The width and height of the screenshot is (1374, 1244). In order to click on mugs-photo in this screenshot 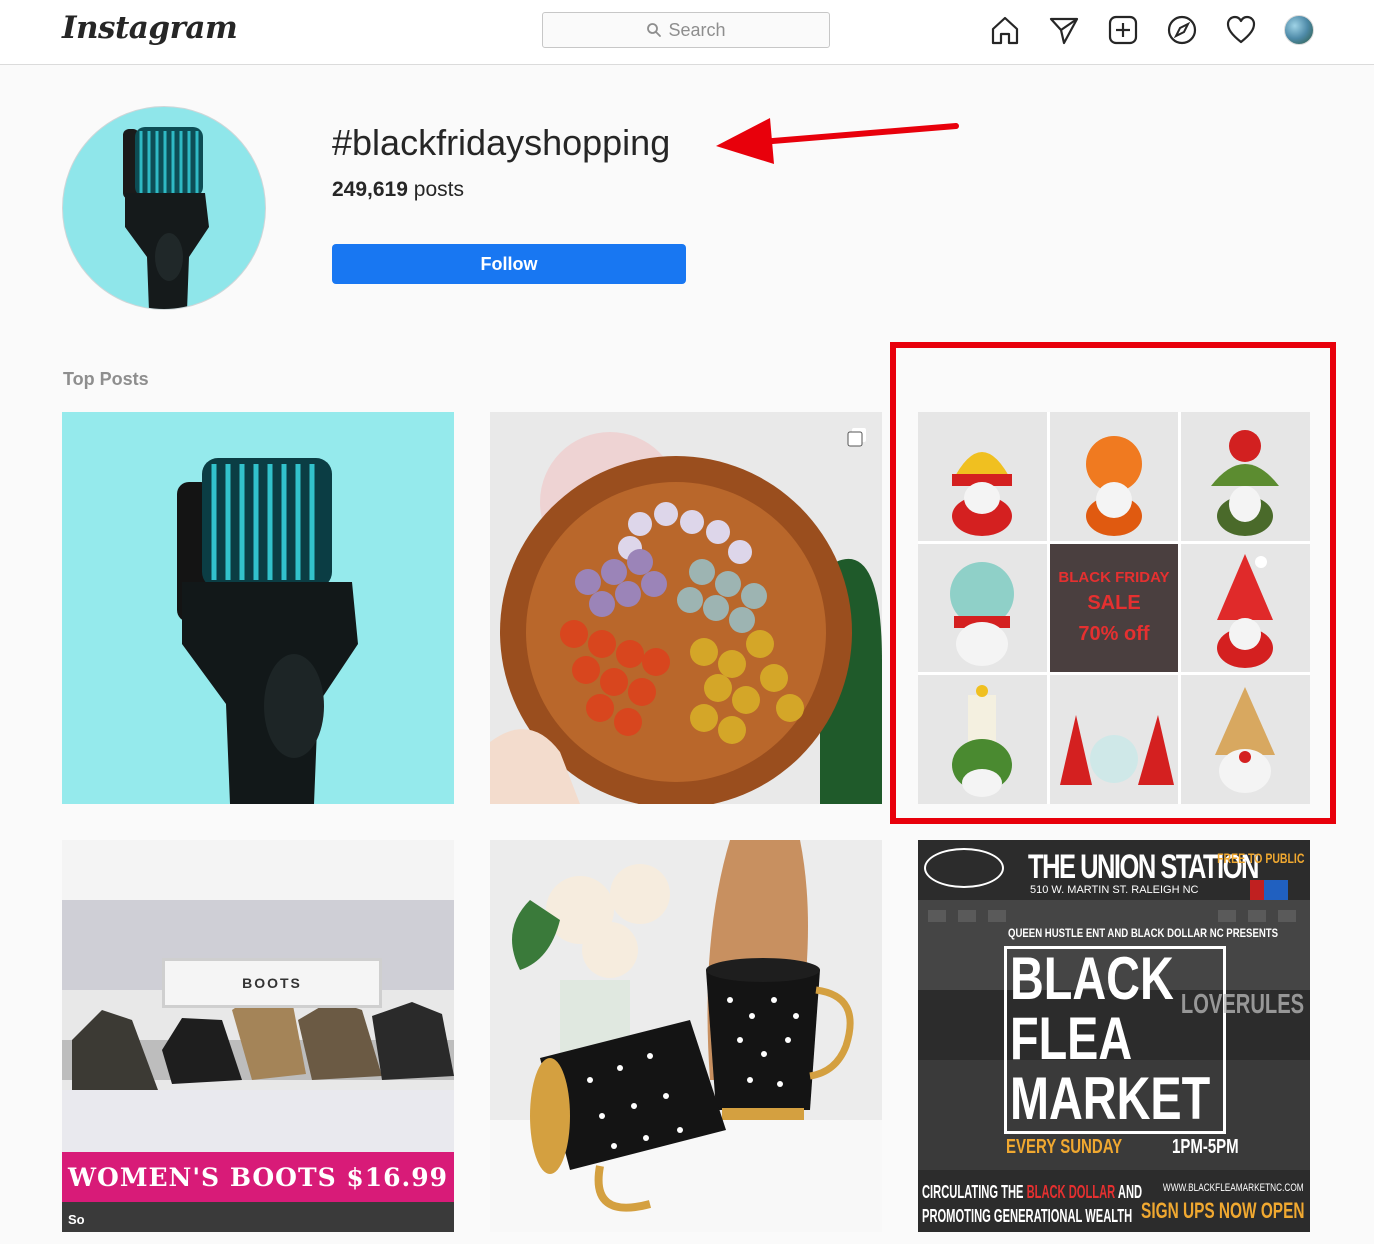, I will do `click(686, 1036)`.